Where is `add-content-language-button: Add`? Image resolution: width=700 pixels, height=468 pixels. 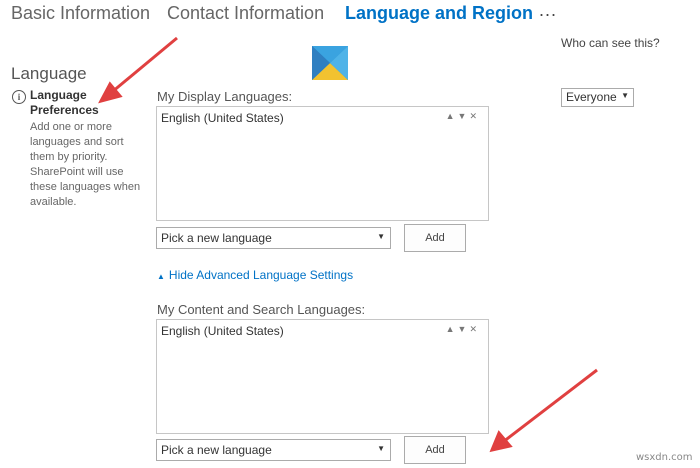
add-content-language-button: Add is located at coordinates (435, 450).